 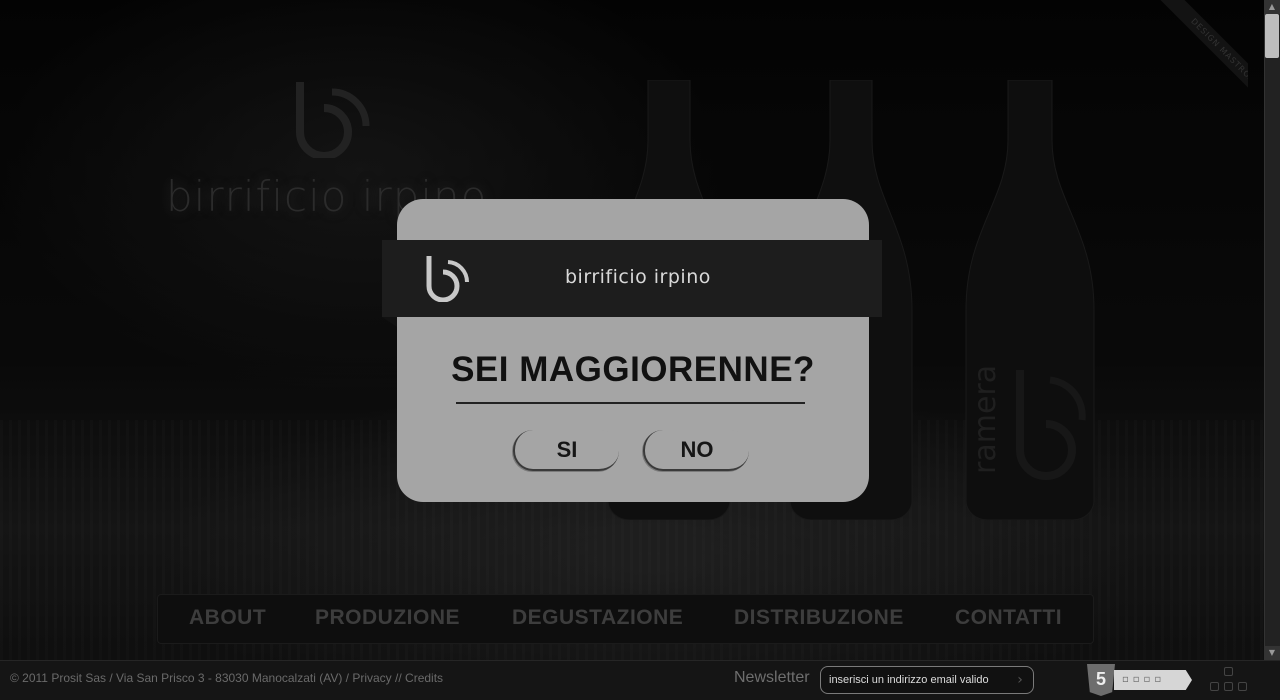 I want to click on html5-features-strip: ▫▫▫▫, so click(x=1153, y=680).